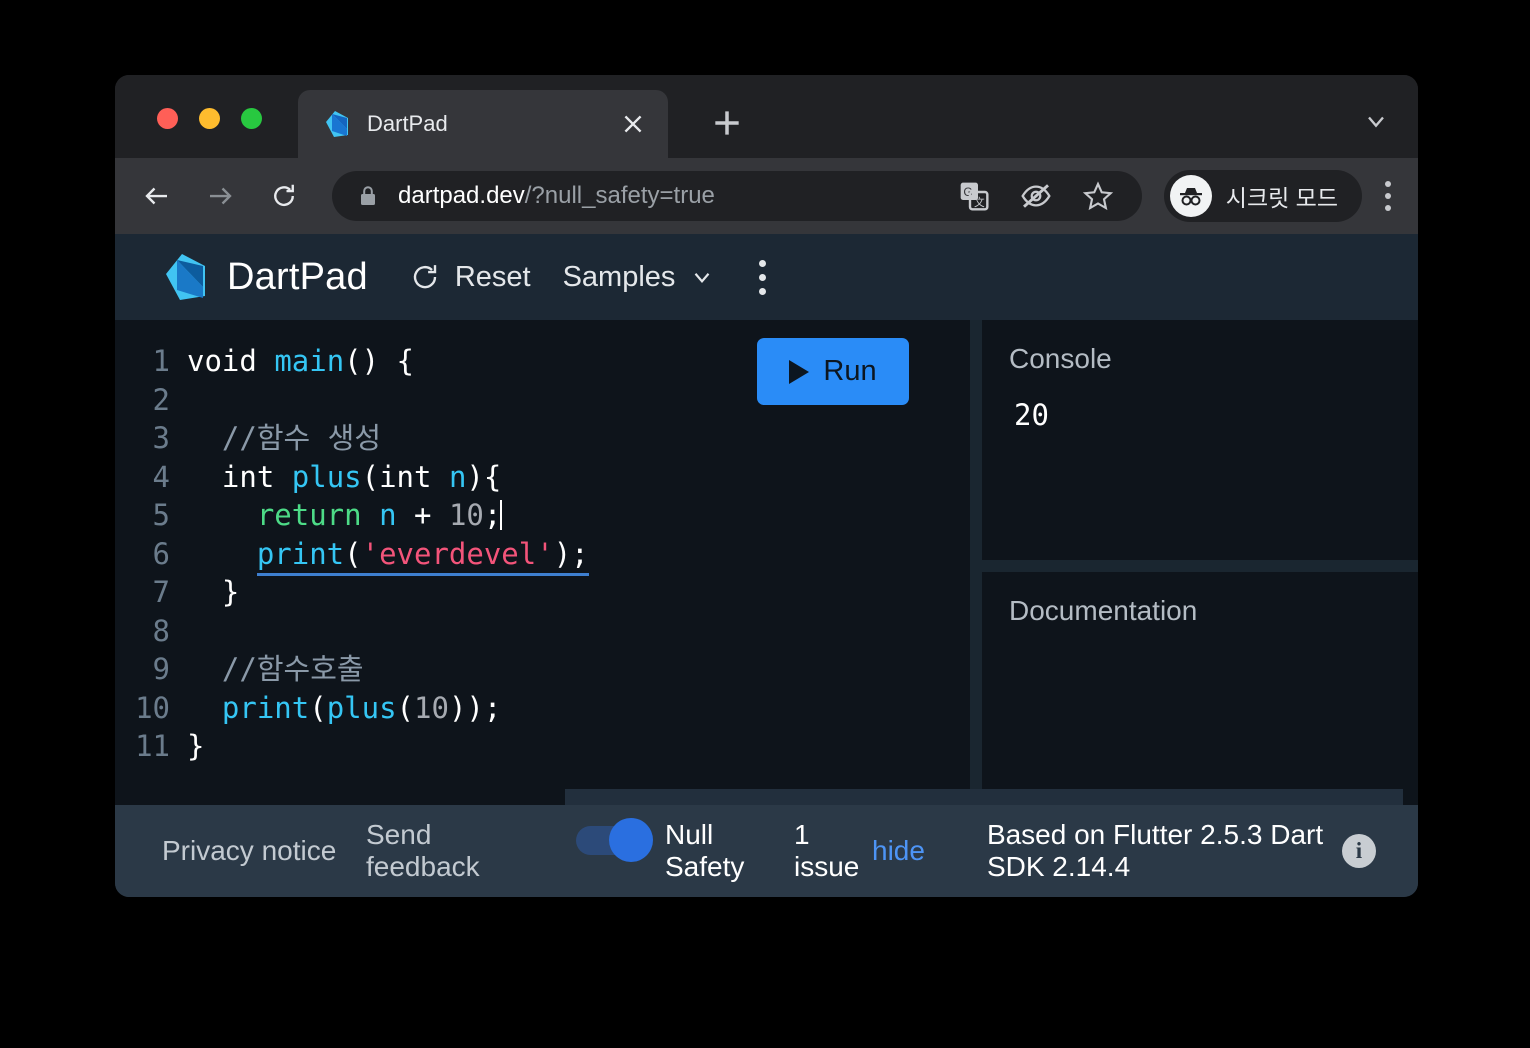 The width and height of the screenshot is (1530, 1048). Describe the element at coordinates (763, 277) in the screenshot. I see `dartpad-overflow-menu-icon` at that location.